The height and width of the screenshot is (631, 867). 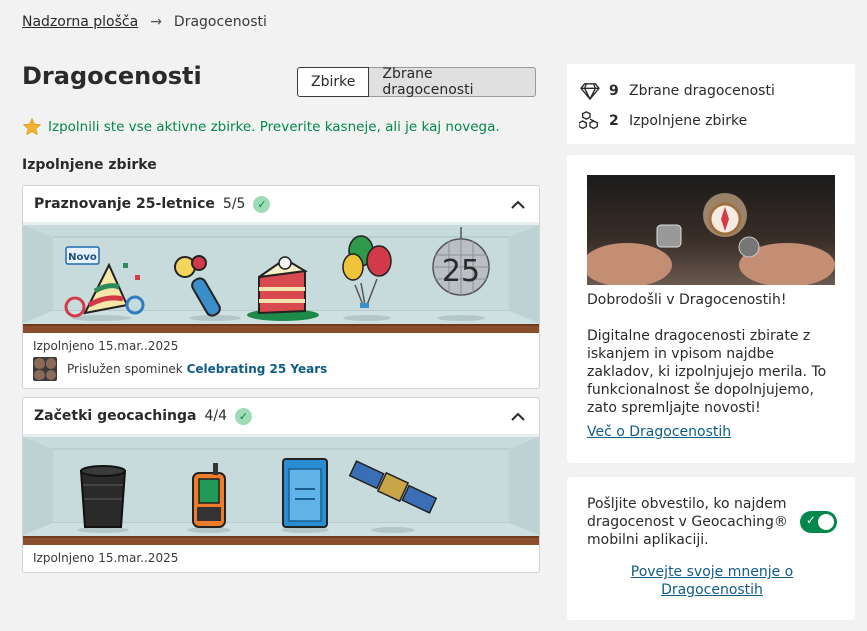 I want to click on collection-header: Praznovanje 25-letnice 5/5 ✓, so click(x=281, y=204).